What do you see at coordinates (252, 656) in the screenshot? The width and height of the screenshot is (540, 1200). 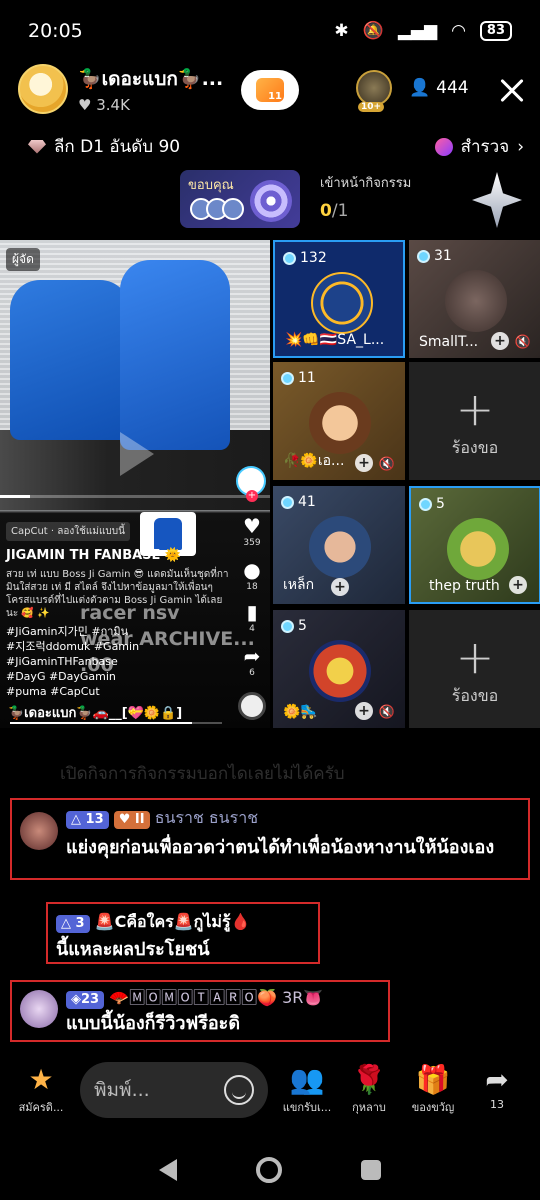 I see `share-icon: ➦` at bounding box center [252, 656].